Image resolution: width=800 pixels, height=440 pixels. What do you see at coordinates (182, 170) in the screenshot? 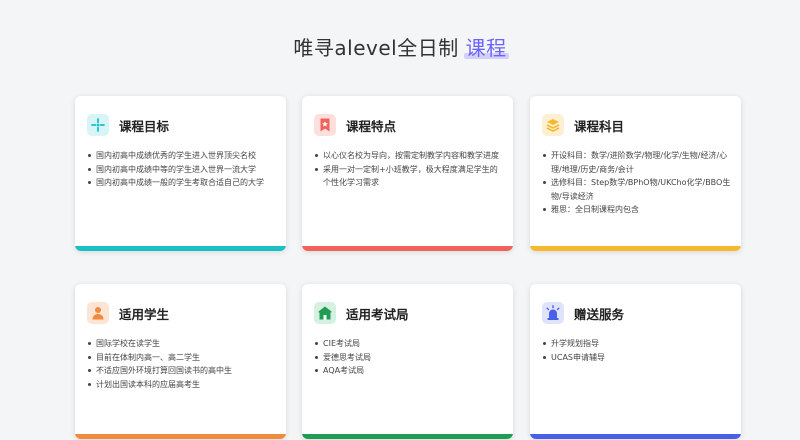
I see `list-item: 国内初高中成绩中等的学生进入世界一流大学` at bounding box center [182, 170].